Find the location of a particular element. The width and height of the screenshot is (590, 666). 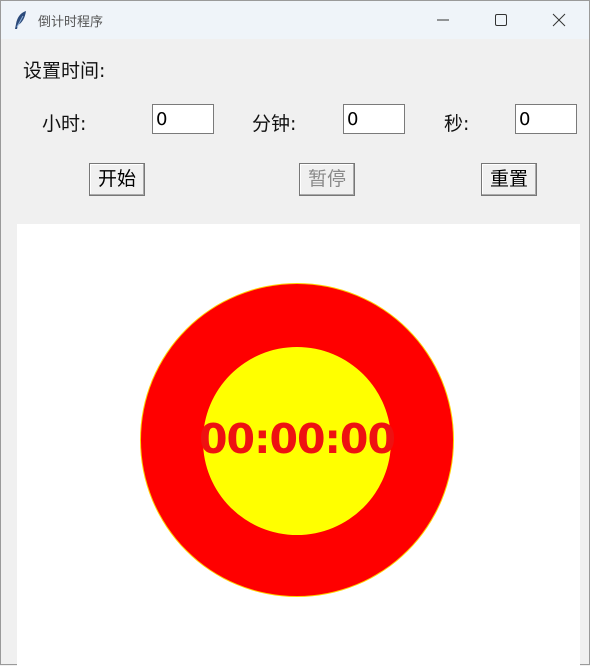

minimize-icon is located at coordinates (443, 20).